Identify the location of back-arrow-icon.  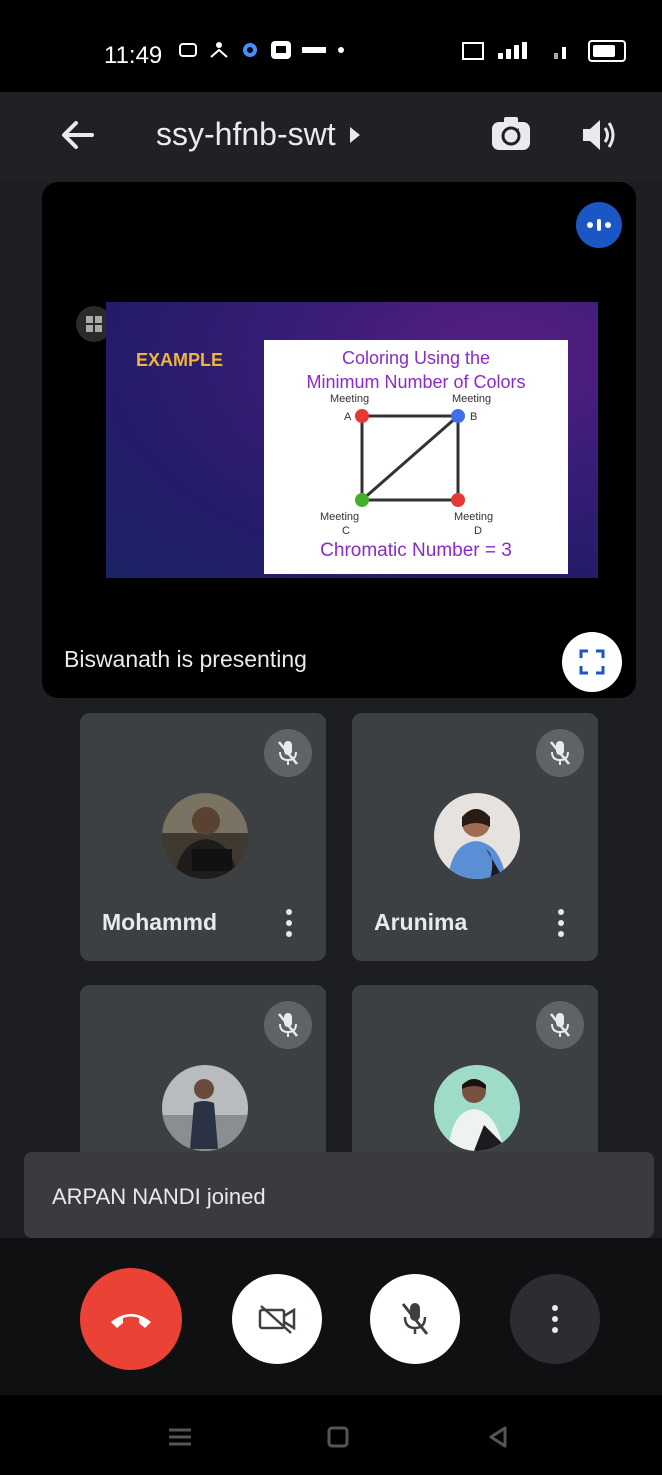
(78, 135).